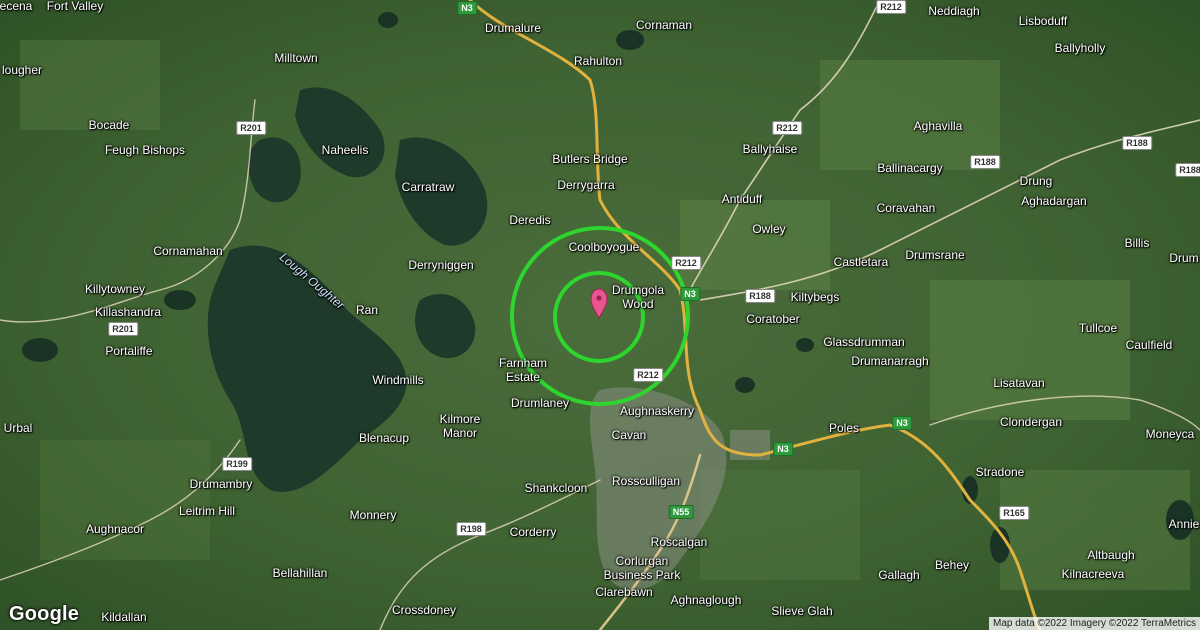 The height and width of the screenshot is (630, 1200). Describe the element at coordinates (1014, 513) in the screenshot. I see `road-shield: R165` at that location.